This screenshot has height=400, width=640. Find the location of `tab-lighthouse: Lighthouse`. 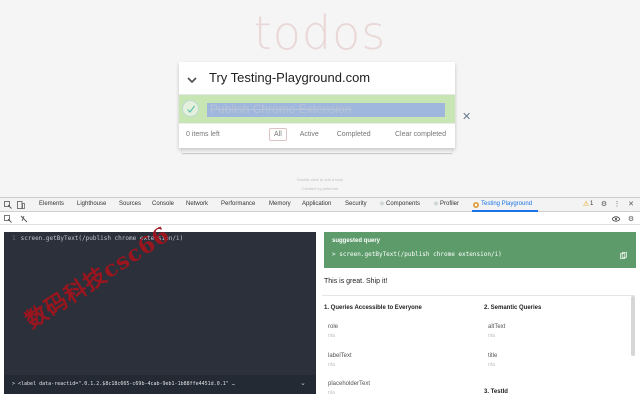

tab-lighthouse: Lighthouse is located at coordinates (91, 204).